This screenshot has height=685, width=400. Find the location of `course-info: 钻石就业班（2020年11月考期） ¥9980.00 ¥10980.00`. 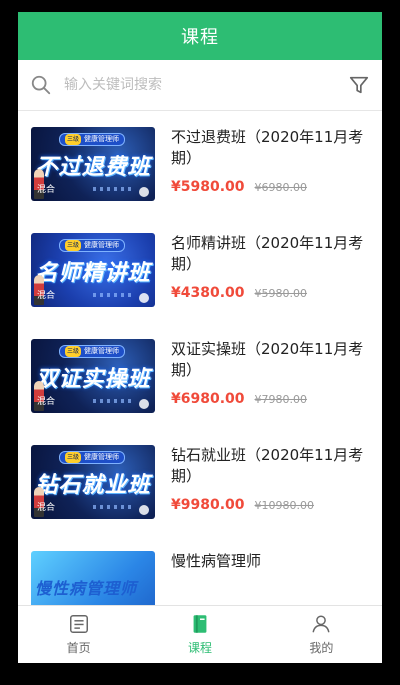

course-info: 钻石就业班（2020年11月考期） ¥9980.00 ¥10980.00 is located at coordinates (270, 479).